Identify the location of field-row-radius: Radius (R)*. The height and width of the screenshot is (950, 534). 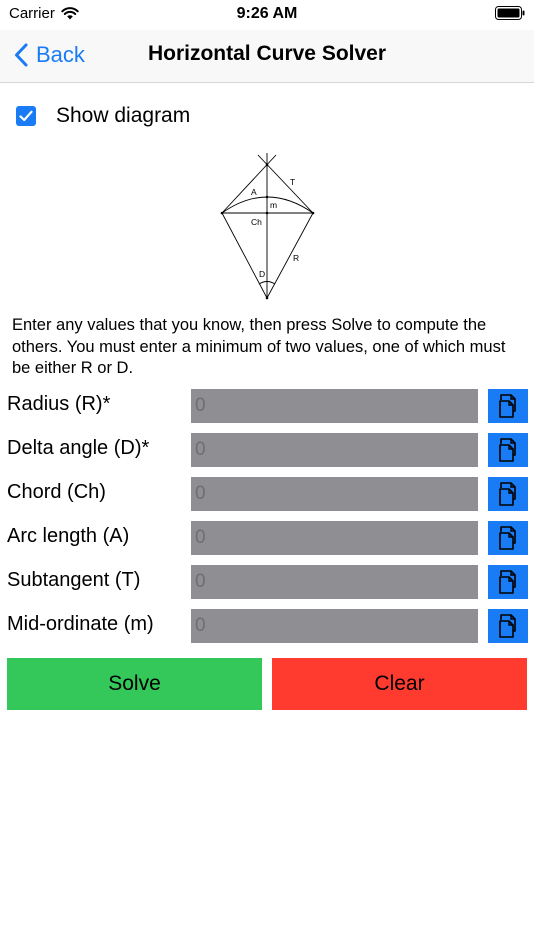
(267, 406).